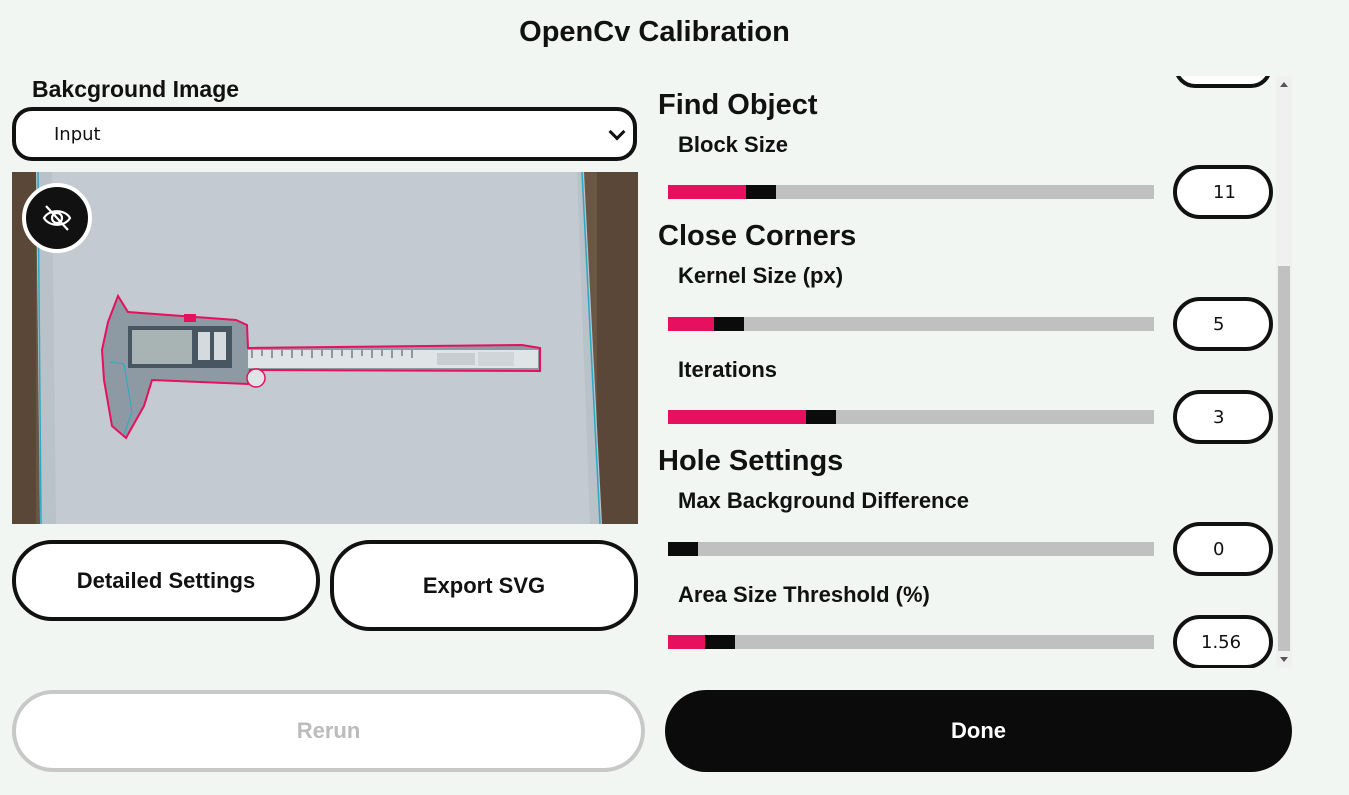 This screenshot has height=795, width=1349. Describe the element at coordinates (911, 642) in the screenshot. I see `area-size-threshold-slider` at that location.